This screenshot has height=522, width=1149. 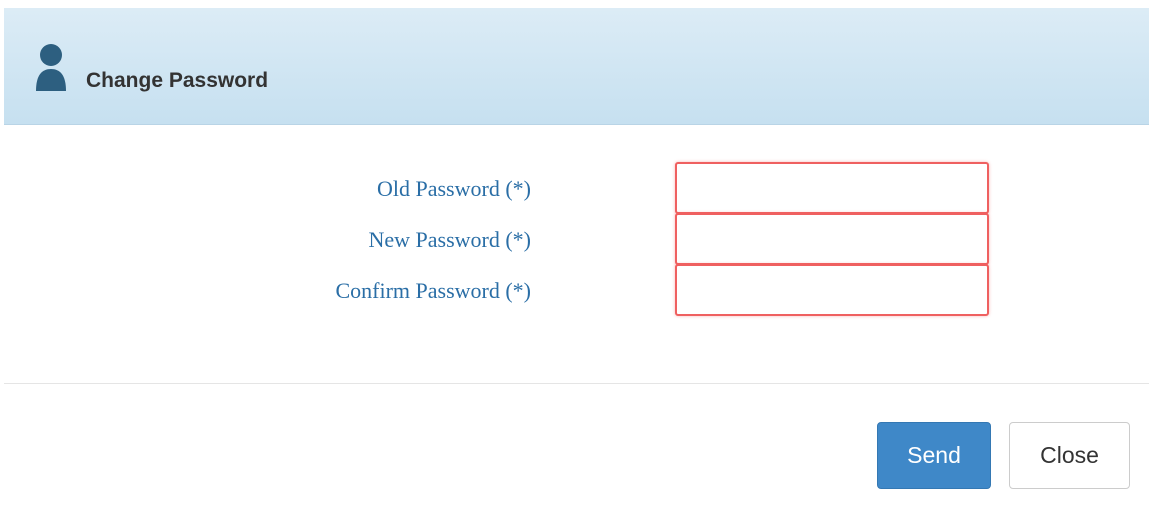 What do you see at coordinates (574, 188) in the screenshot?
I see `old-password-row: Old Password (*)` at bounding box center [574, 188].